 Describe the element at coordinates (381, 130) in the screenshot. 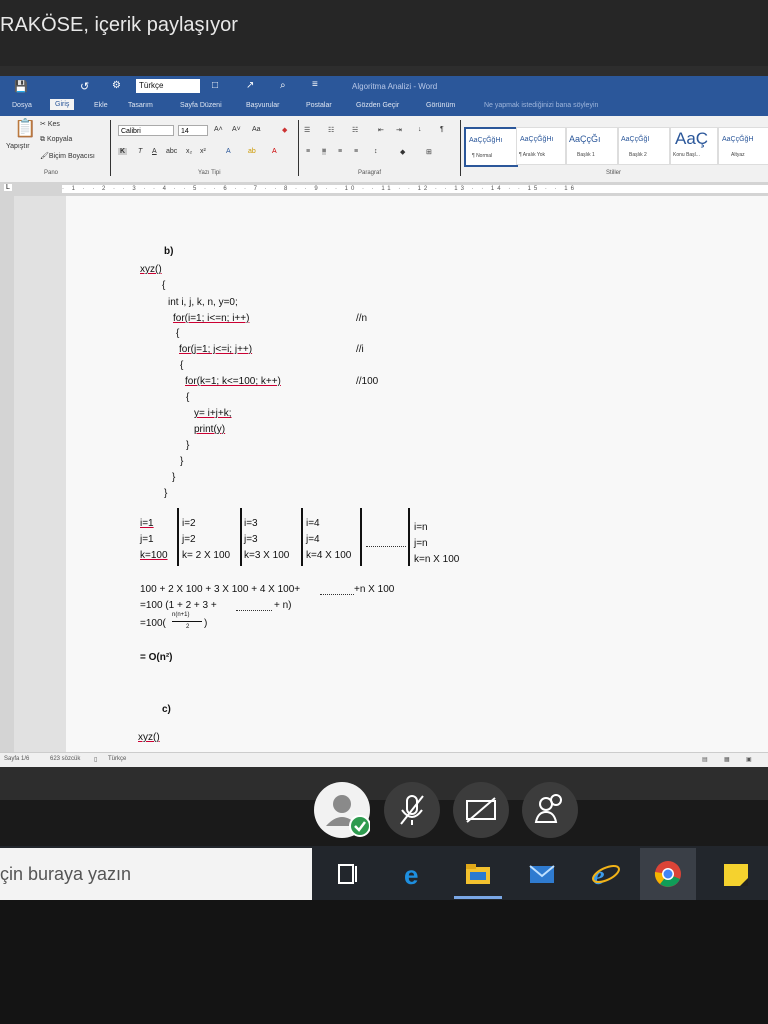

I see `decrease-indent-icon: ⇤` at that location.